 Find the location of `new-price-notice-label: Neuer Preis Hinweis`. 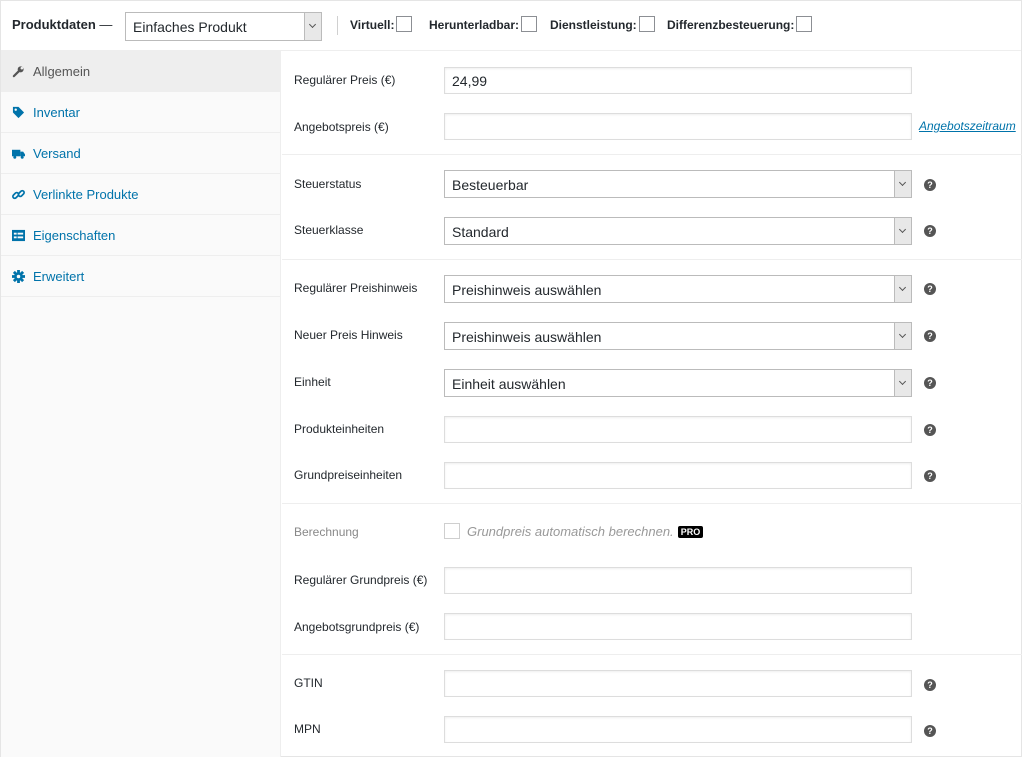

new-price-notice-label: Neuer Preis Hinweis is located at coordinates (348, 335).